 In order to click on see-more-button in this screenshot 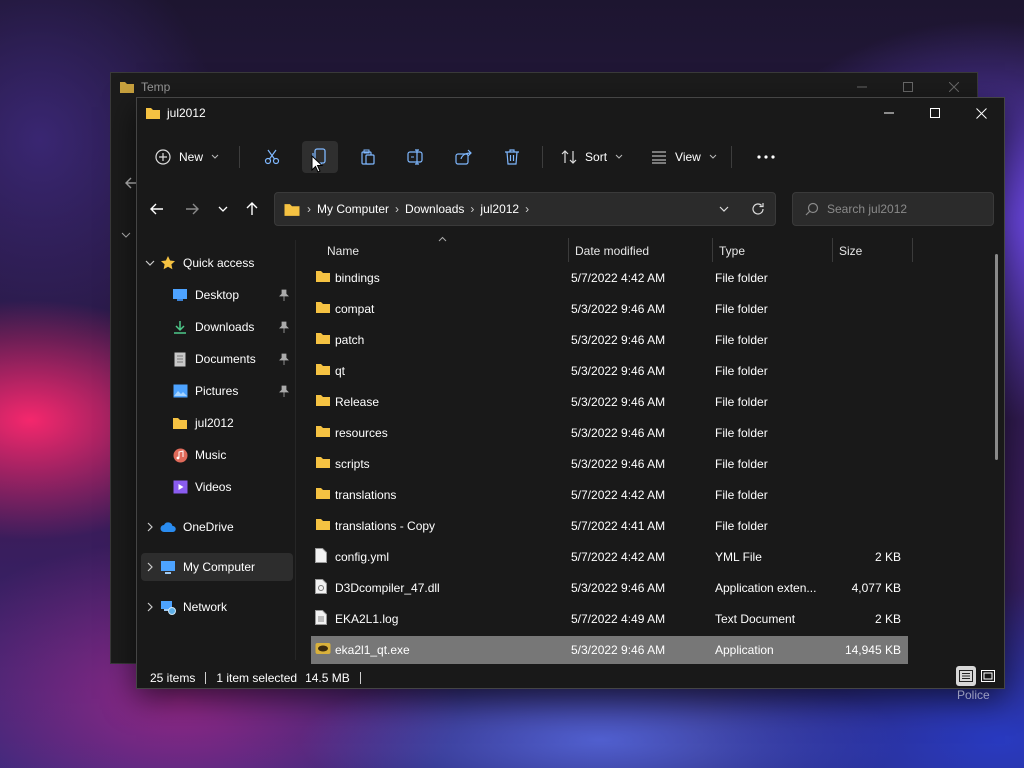, I will do `click(766, 157)`.